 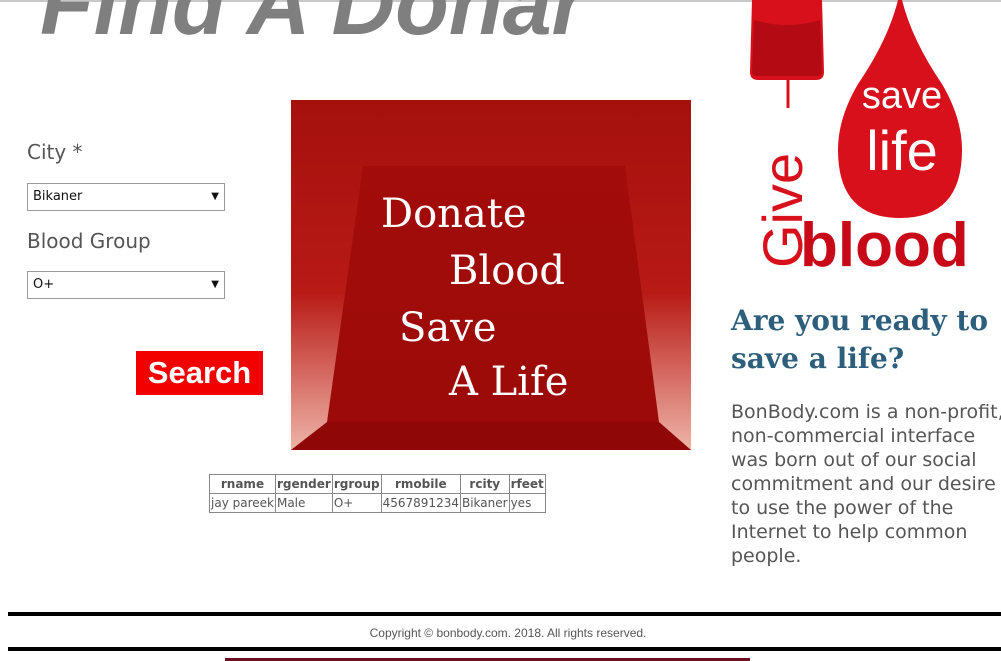 What do you see at coordinates (356, 484) in the screenshot?
I see `column-header: rgroup` at bounding box center [356, 484].